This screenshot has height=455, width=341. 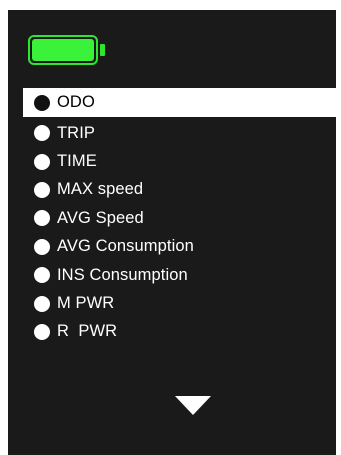 I want to click on menu-item-avg-speed: AVG Speed, so click(x=179, y=218).